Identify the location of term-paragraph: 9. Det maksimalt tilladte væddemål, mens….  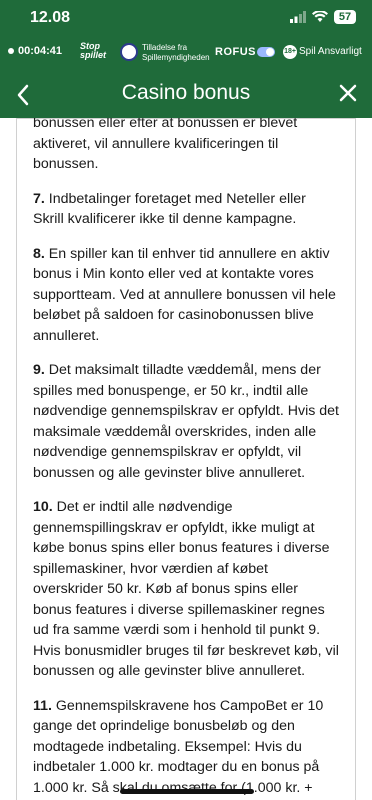
(186, 421).